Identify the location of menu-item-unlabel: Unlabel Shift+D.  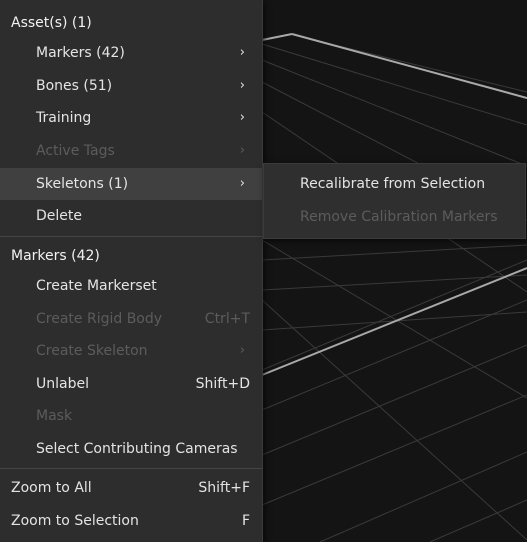
(131, 384).